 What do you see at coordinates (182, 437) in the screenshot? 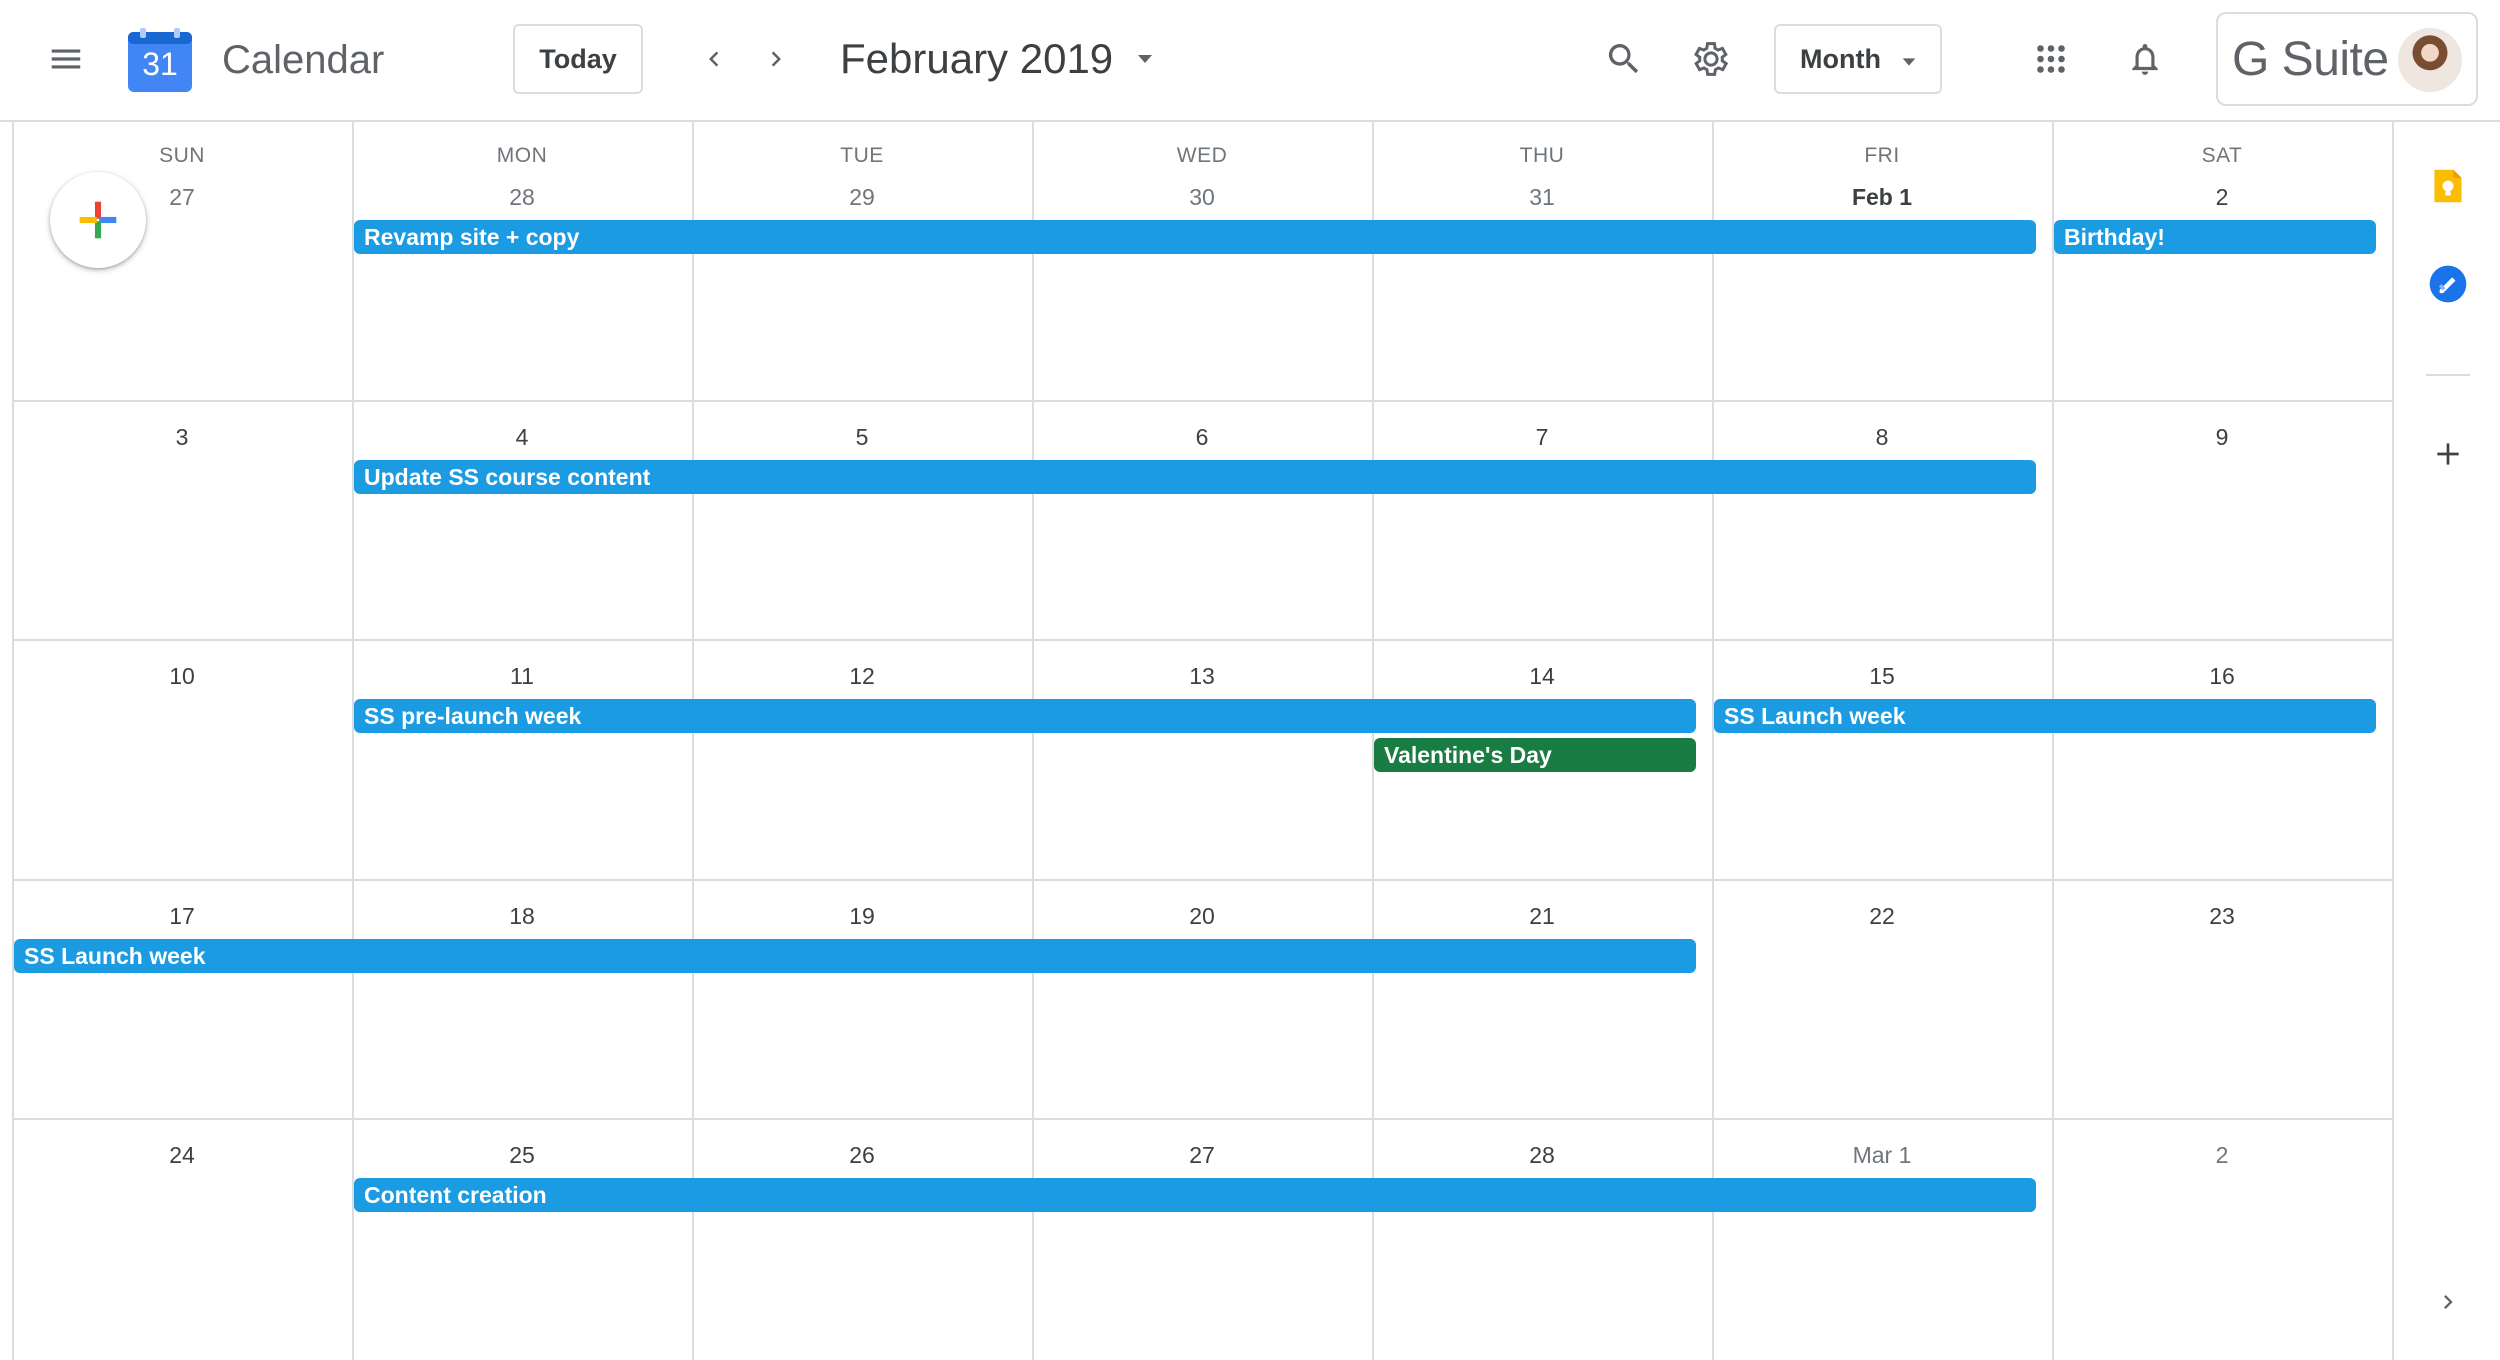
I see `day-number: 3` at bounding box center [182, 437].